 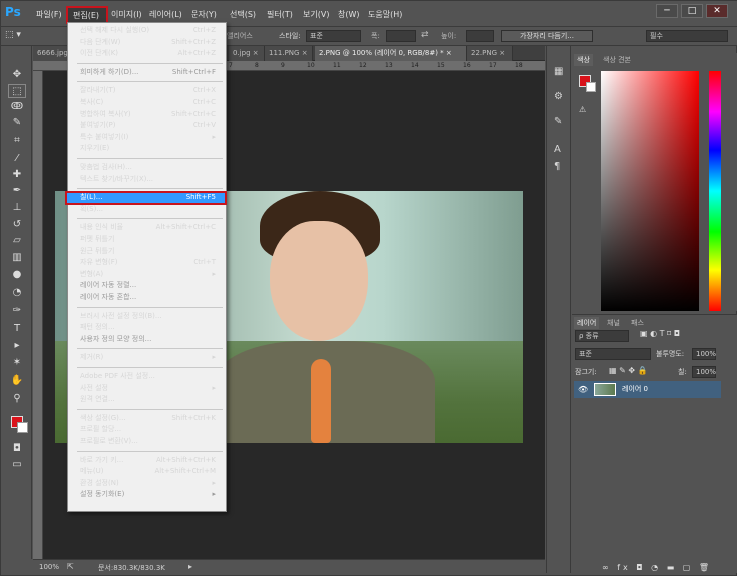 I want to click on menu-view: 보기(V), so click(x=316, y=16).